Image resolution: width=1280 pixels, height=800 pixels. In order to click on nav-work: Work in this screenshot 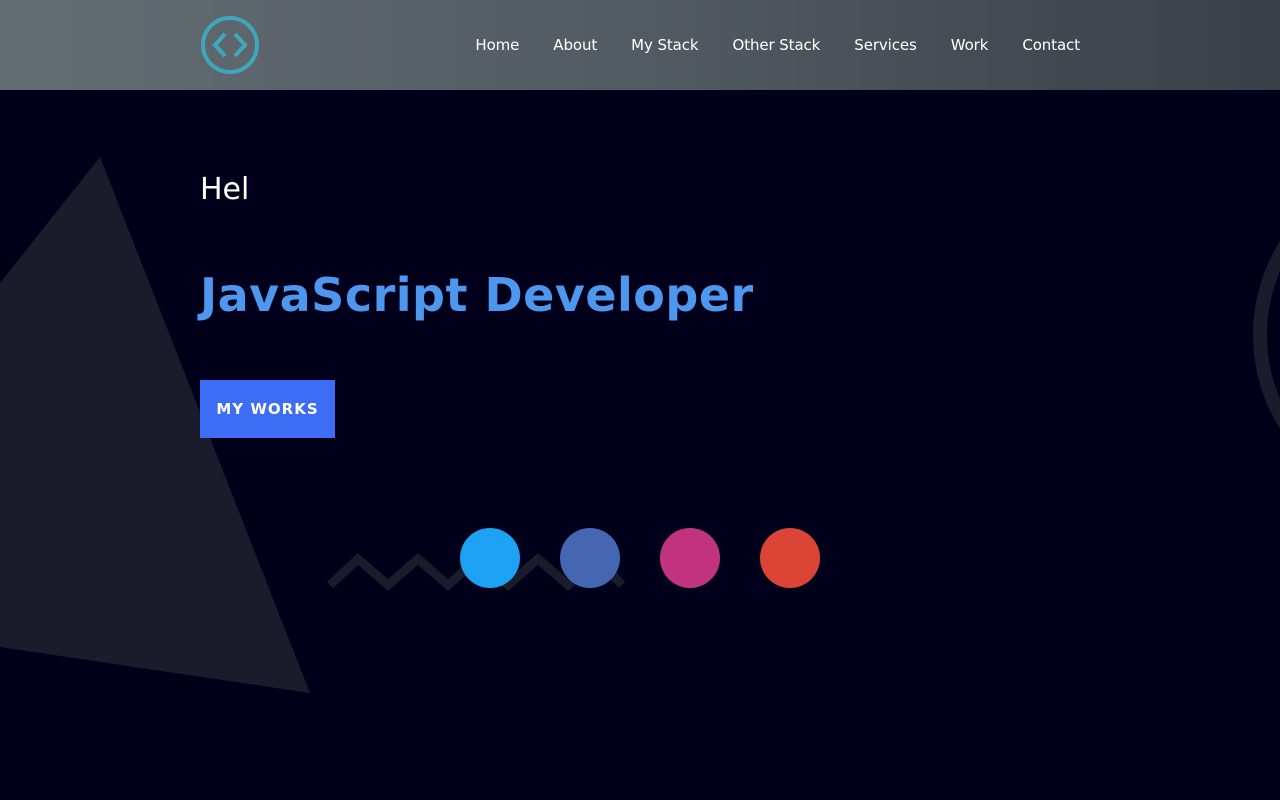, I will do `click(970, 45)`.